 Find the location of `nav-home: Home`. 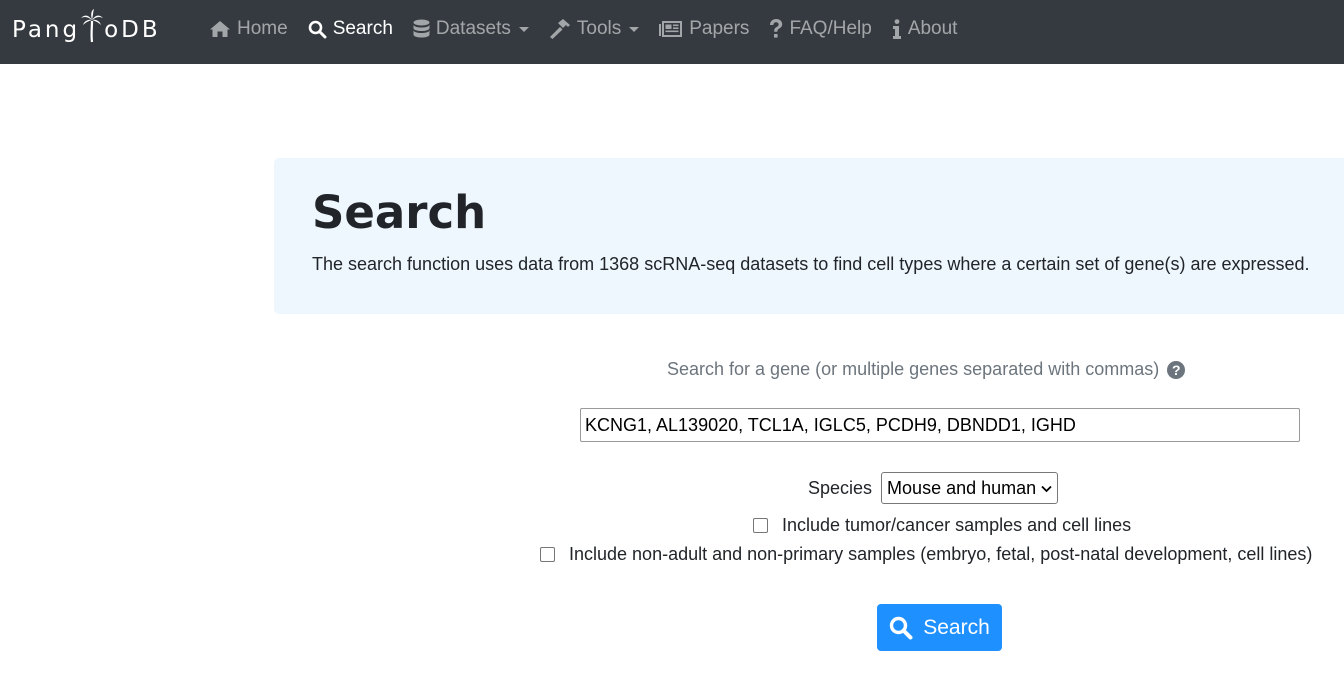

nav-home: Home is located at coordinates (248, 29).